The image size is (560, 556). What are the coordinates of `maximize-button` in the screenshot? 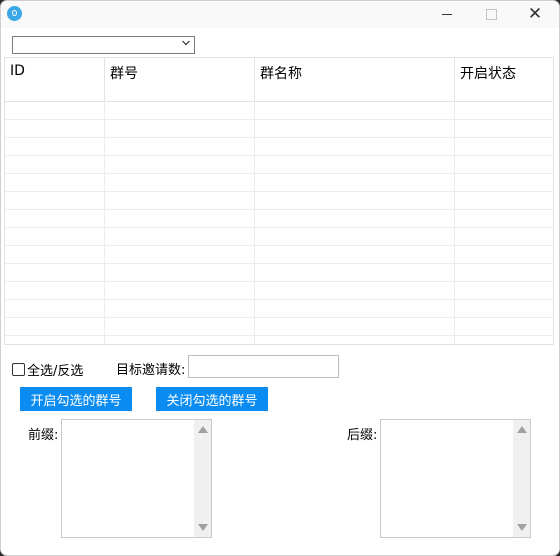 It's located at (491, 14).